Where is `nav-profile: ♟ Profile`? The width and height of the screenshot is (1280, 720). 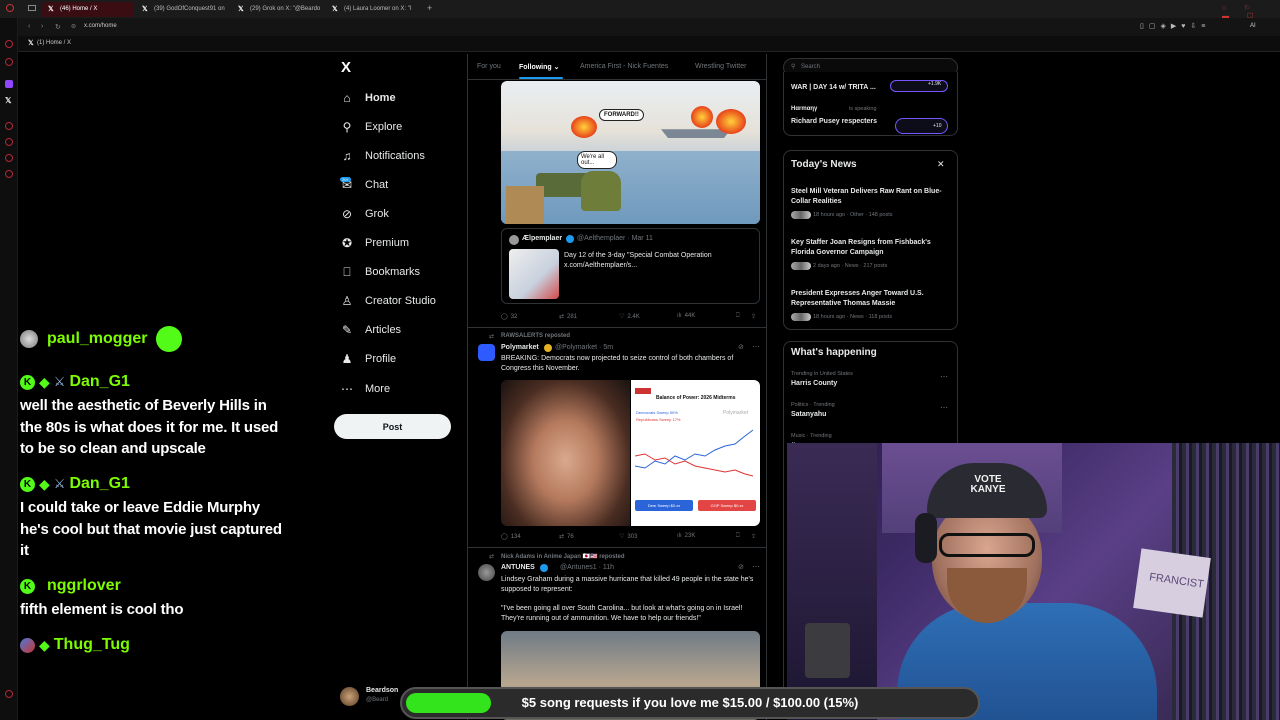 nav-profile: ♟ Profile is located at coordinates (368, 359).